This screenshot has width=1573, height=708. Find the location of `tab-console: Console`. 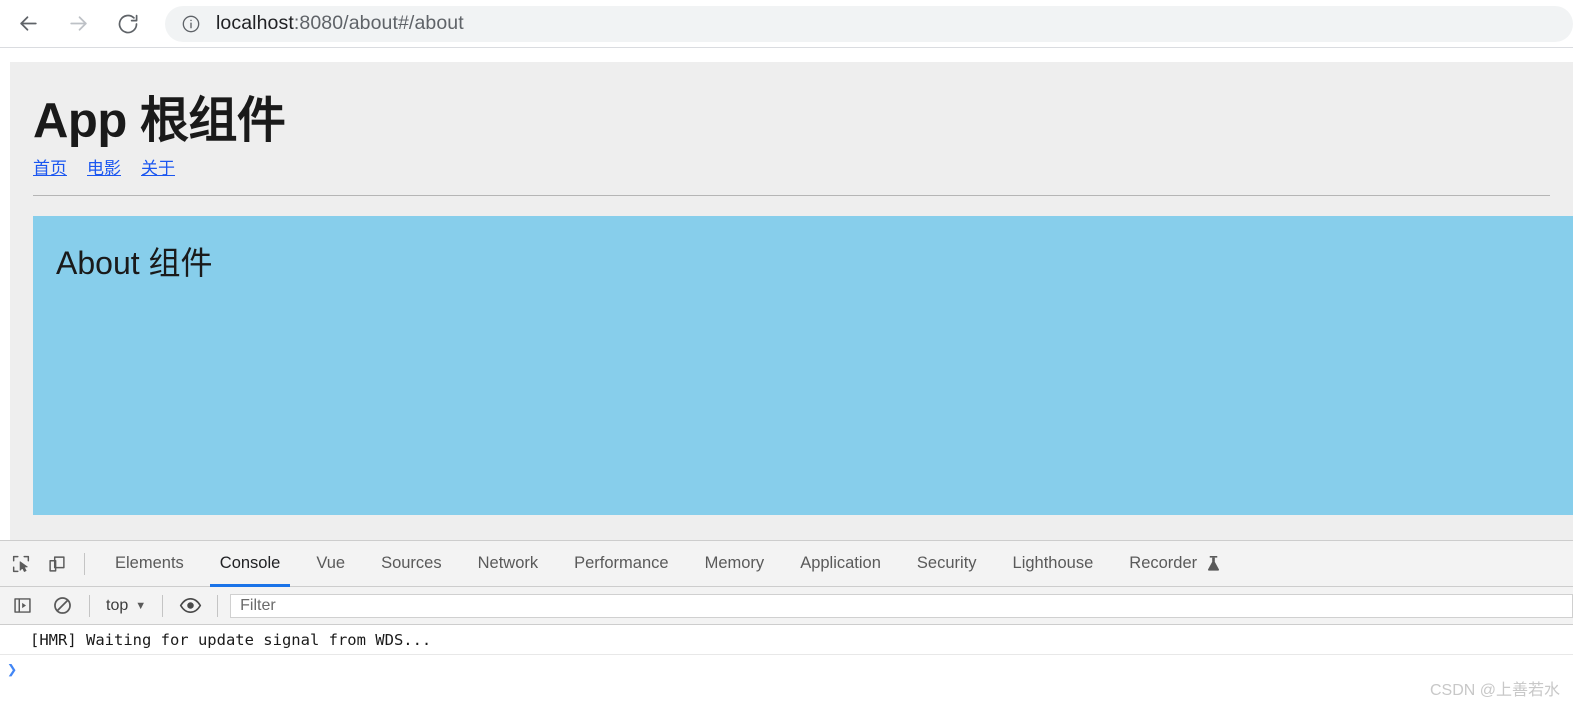

tab-console: Console is located at coordinates (250, 564).